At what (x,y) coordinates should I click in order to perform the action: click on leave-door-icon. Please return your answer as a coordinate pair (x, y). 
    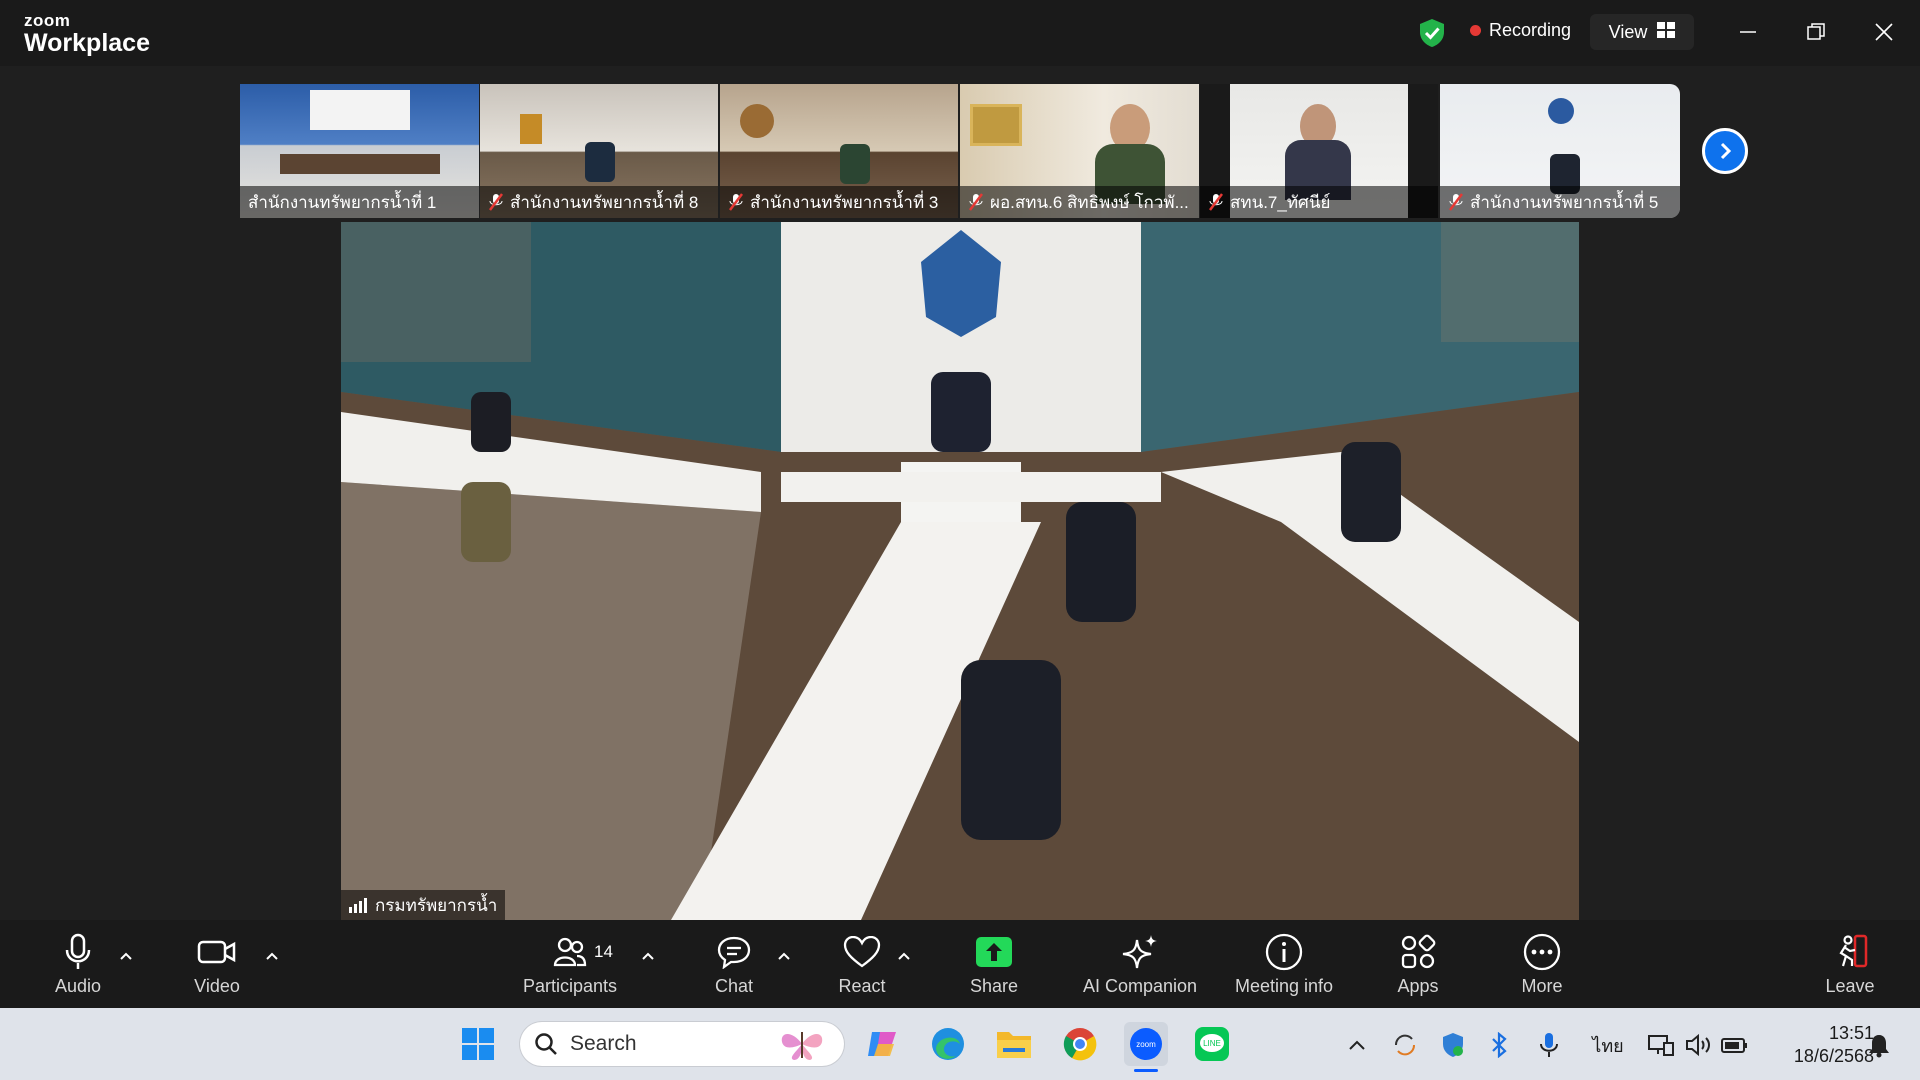
    Looking at the image, I should click on (1850, 952).